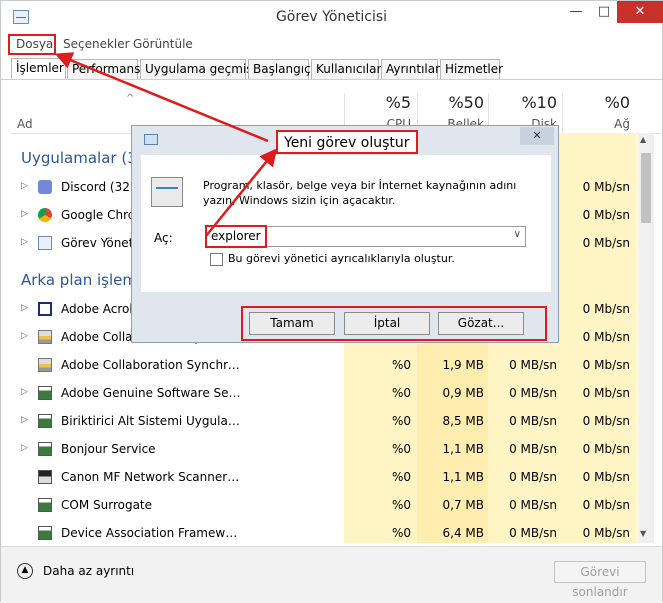  Describe the element at coordinates (537, 136) in the screenshot. I see `dialog-close-button: ✕` at that location.